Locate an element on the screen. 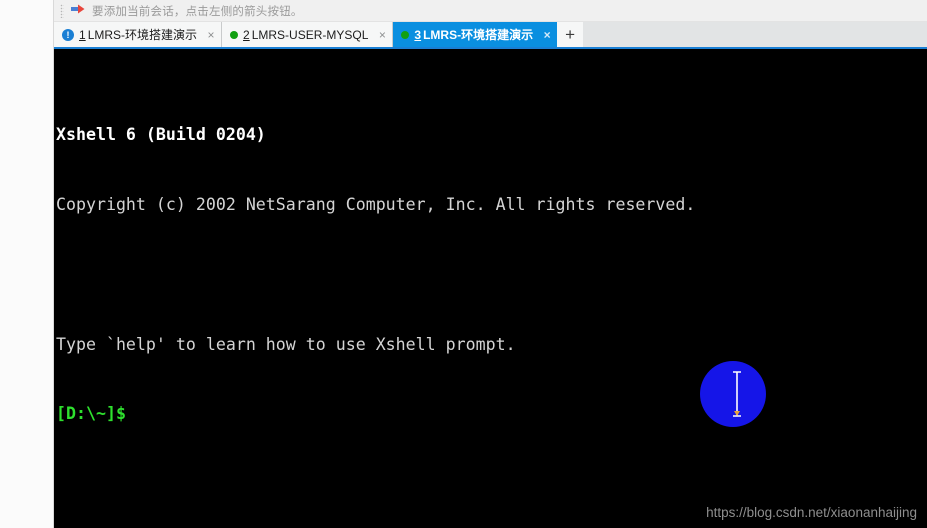 This screenshot has height=528, width=927. tab-lmrs-env-demo-3: 3 LMRS-环境搭建演示 × is located at coordinates (475, 34).